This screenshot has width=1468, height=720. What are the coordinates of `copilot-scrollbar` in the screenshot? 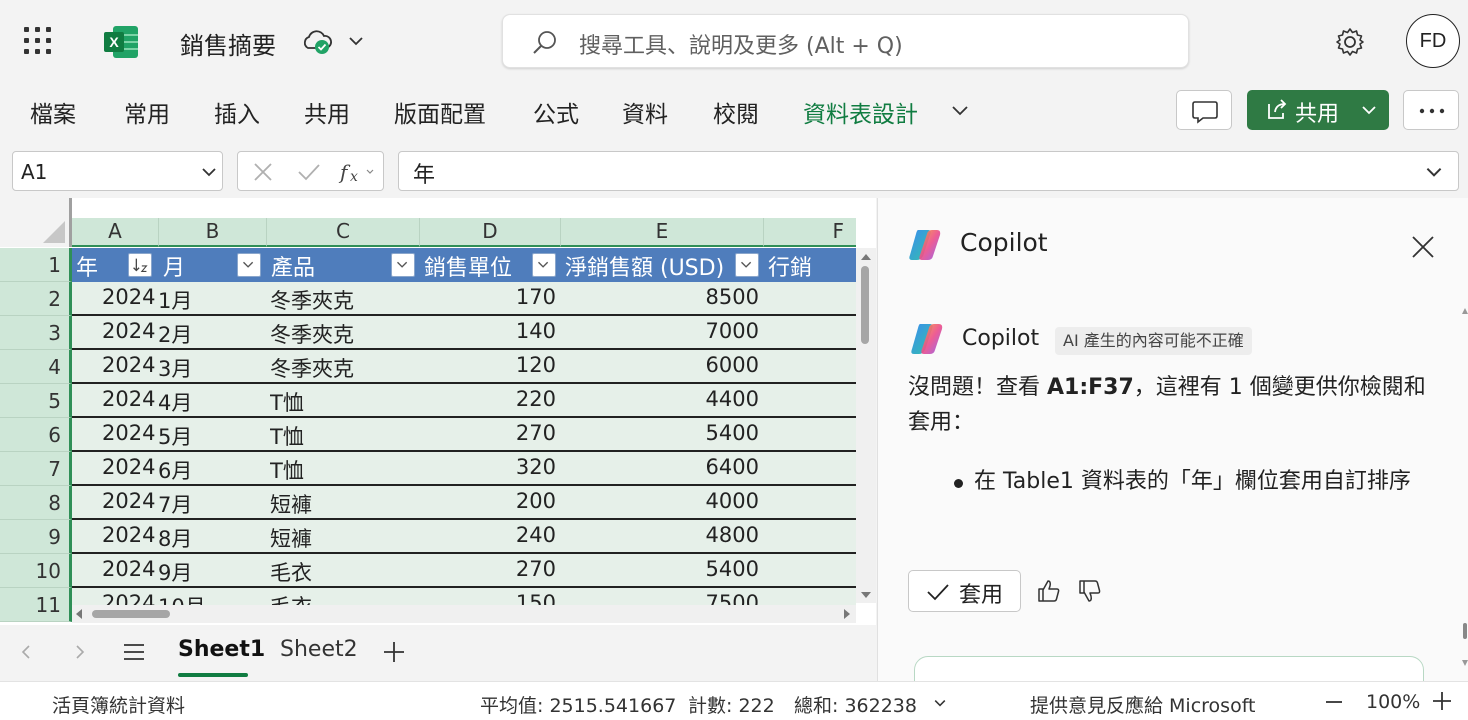 It's located at (1465, 488).